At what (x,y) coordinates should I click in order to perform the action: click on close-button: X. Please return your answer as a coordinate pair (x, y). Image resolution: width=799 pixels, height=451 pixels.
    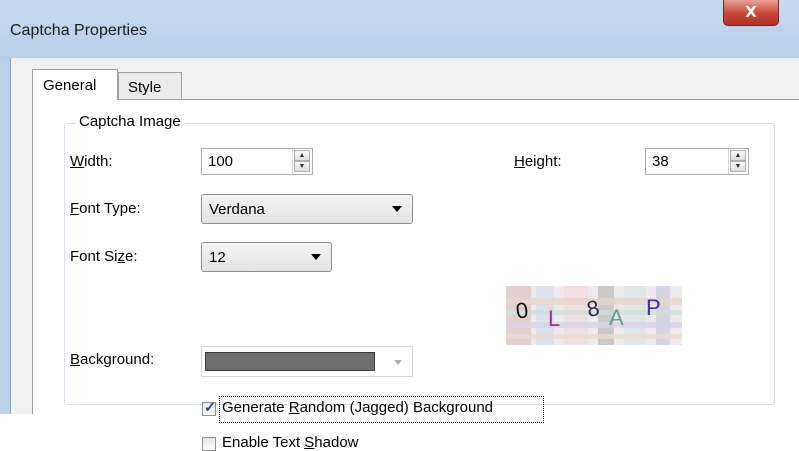
    Looking at the image, I should click on (751, 13).